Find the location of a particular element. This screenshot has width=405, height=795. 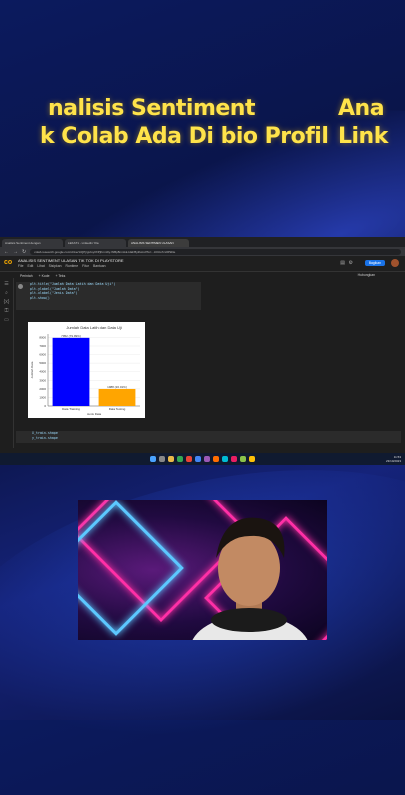

menu-view: Lihat is located at coordinates (40, 266).